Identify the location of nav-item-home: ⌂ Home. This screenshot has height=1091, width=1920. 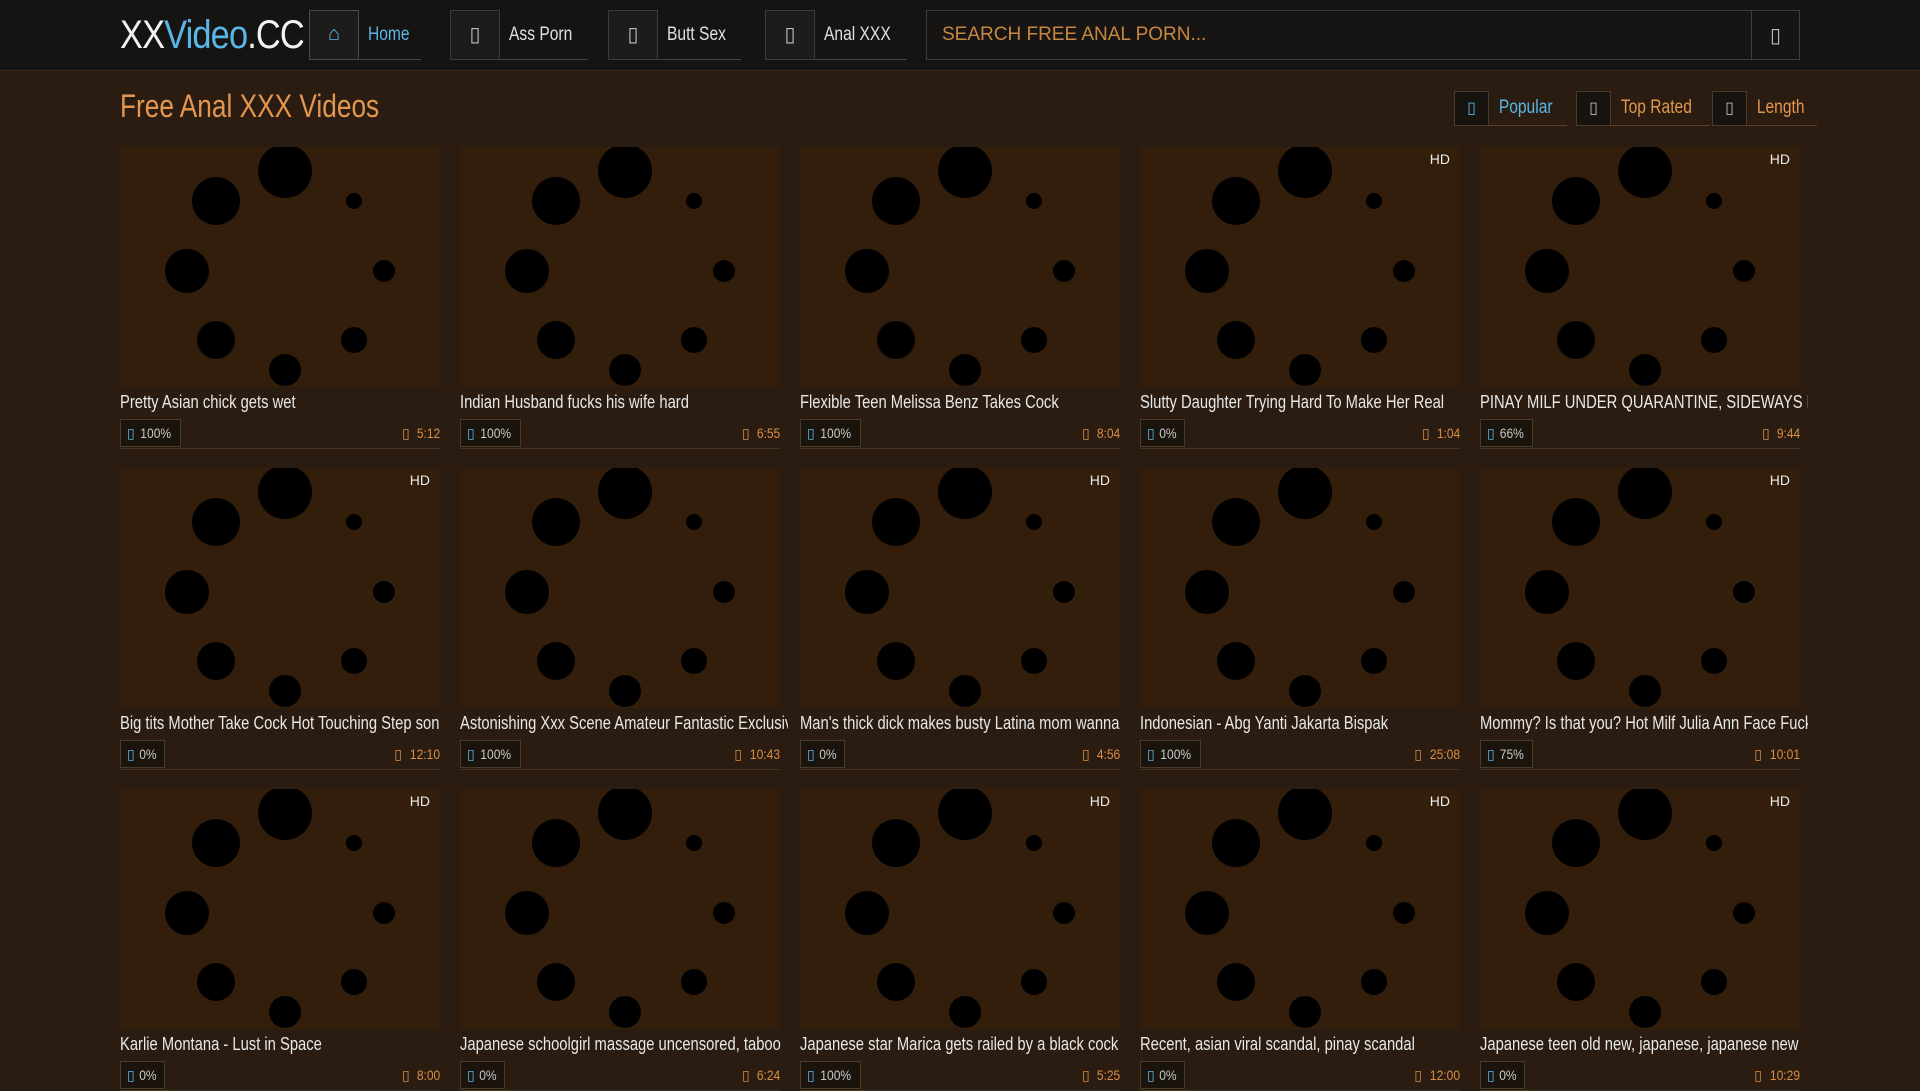
(365, 34).